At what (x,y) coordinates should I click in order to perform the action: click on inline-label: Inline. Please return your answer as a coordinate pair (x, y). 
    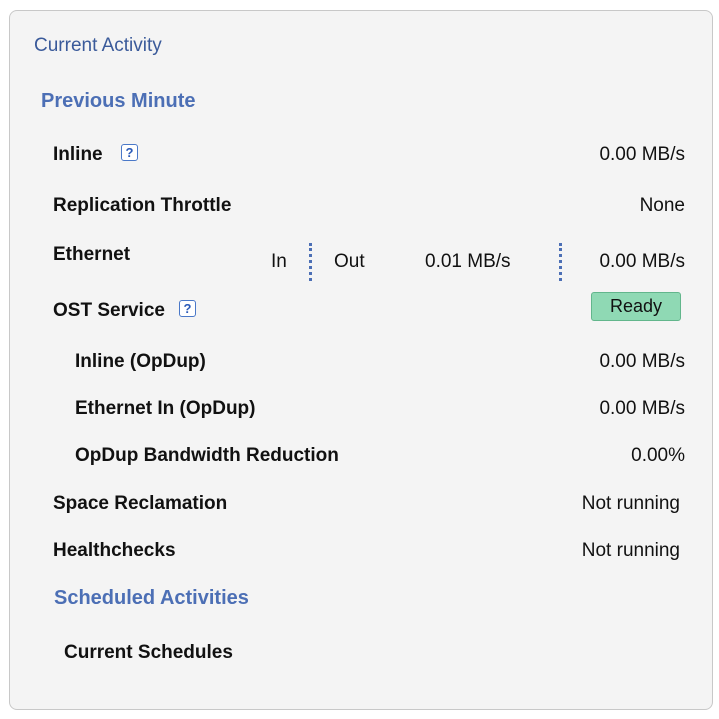
    Looking at the image, I should click on (78, 154).